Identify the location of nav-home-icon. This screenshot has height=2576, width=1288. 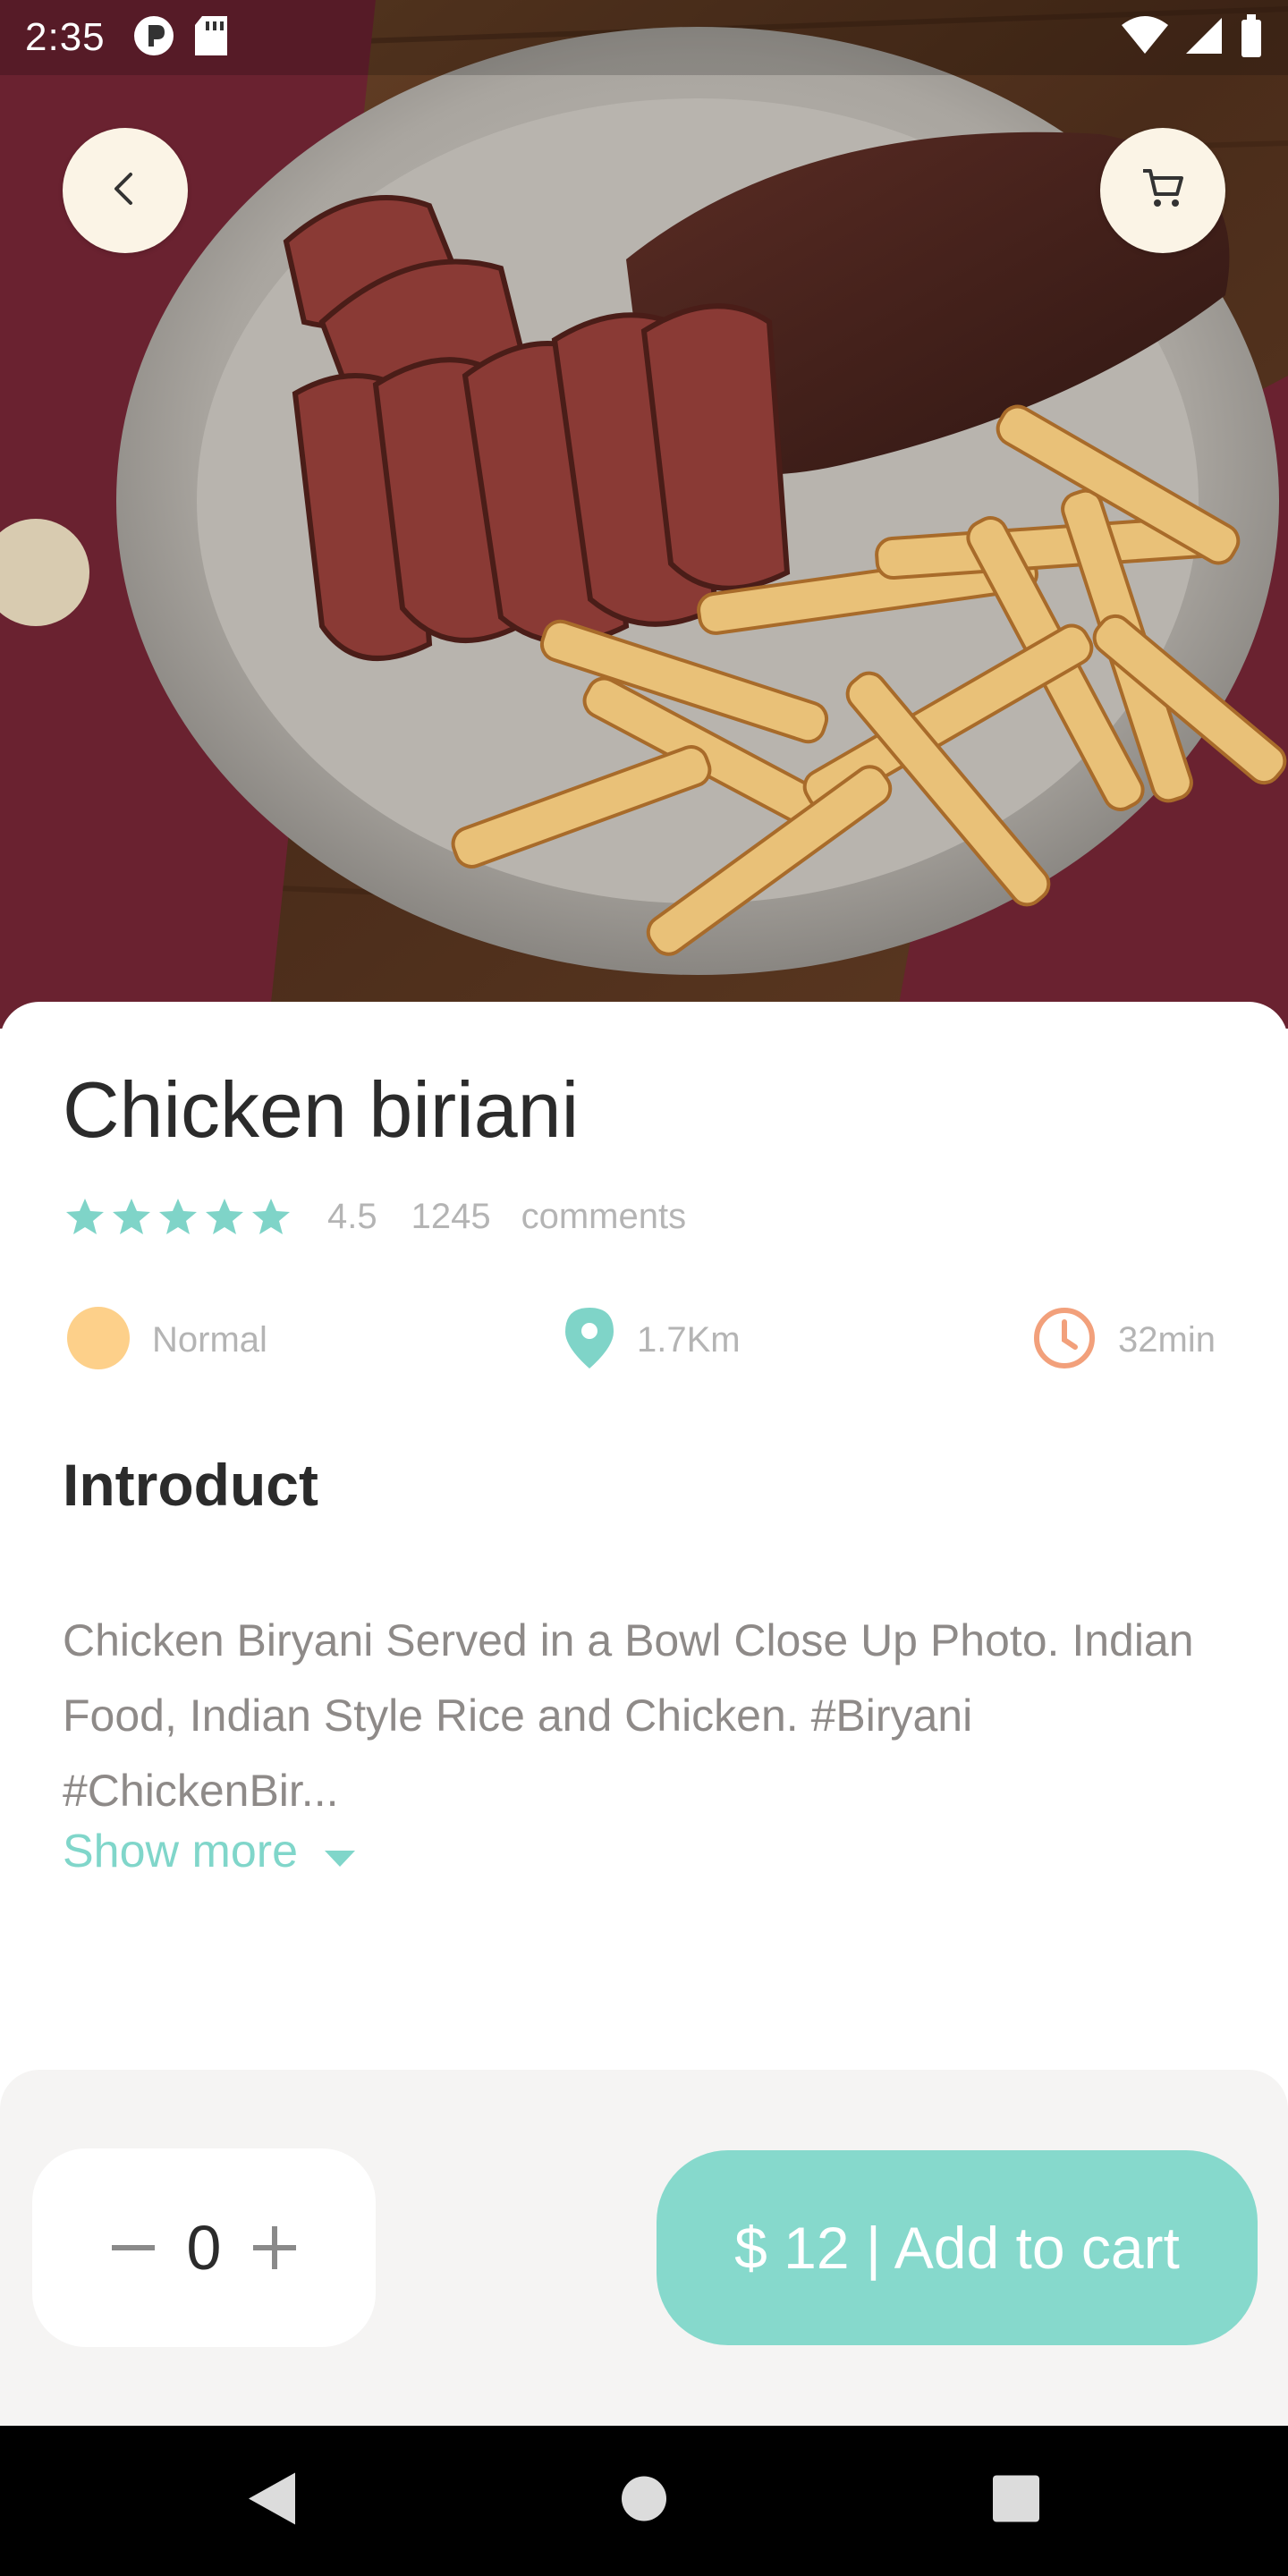
(644, 2501).